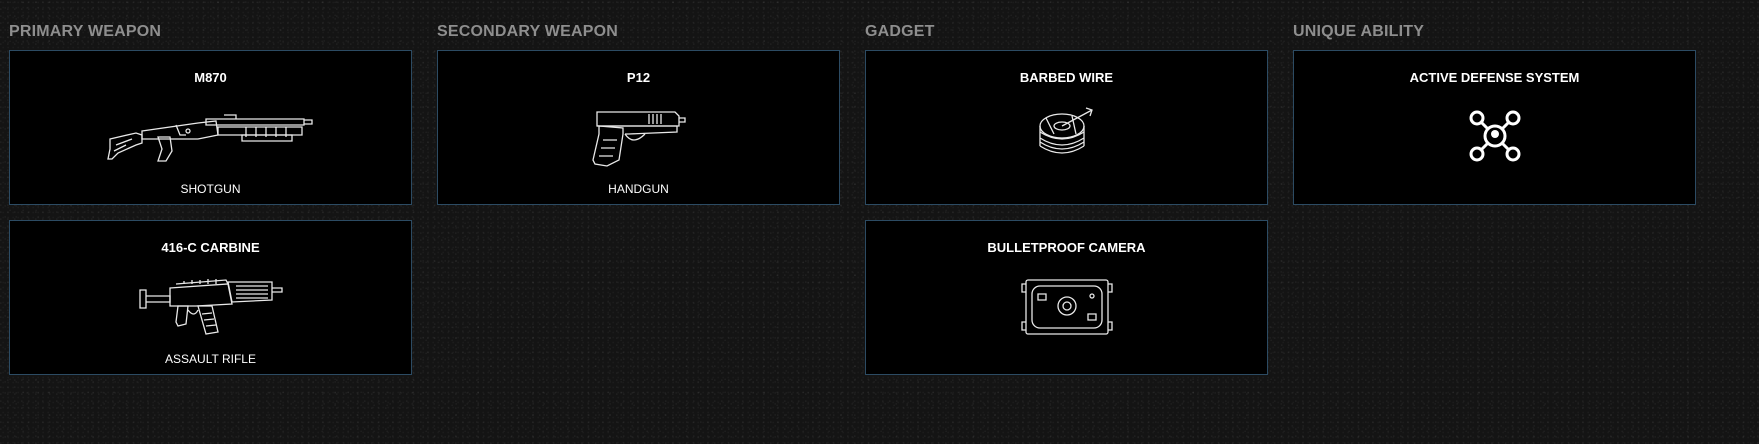 This screenshot has width=1759, height=444. What do you see at coordinates (85, 31) in the screenshot?
I see `primary-weapon-title: PRIMARY WEAPON` at bounding box center [85, 31].